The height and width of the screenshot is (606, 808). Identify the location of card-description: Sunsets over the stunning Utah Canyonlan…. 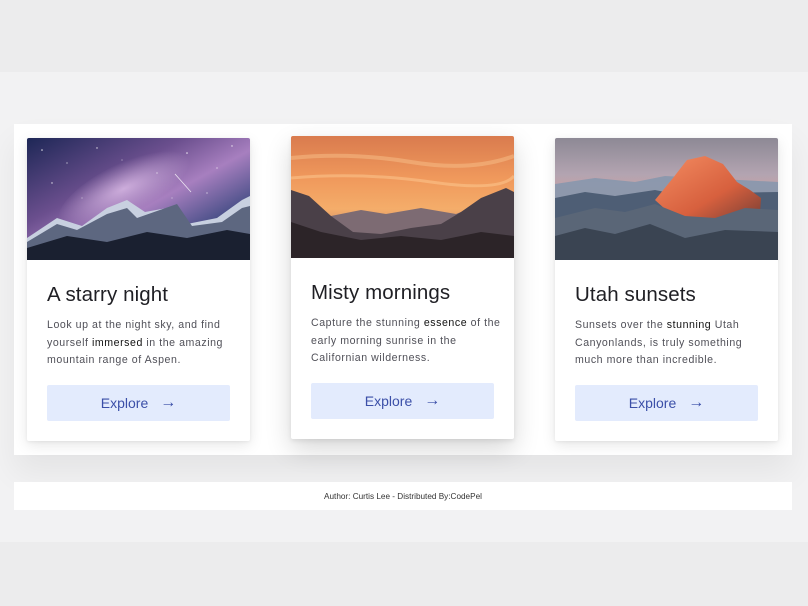
(659, 342).